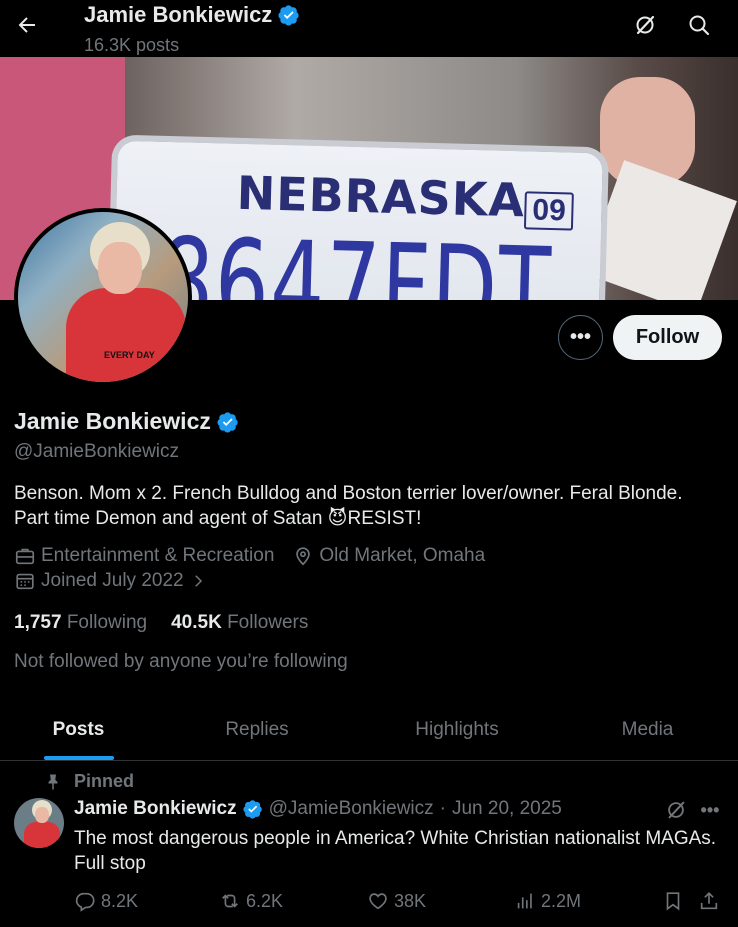  Describe the element at coordinates (120, 900) in the screenshot. I see `reply-count: 8.2K` at that location.